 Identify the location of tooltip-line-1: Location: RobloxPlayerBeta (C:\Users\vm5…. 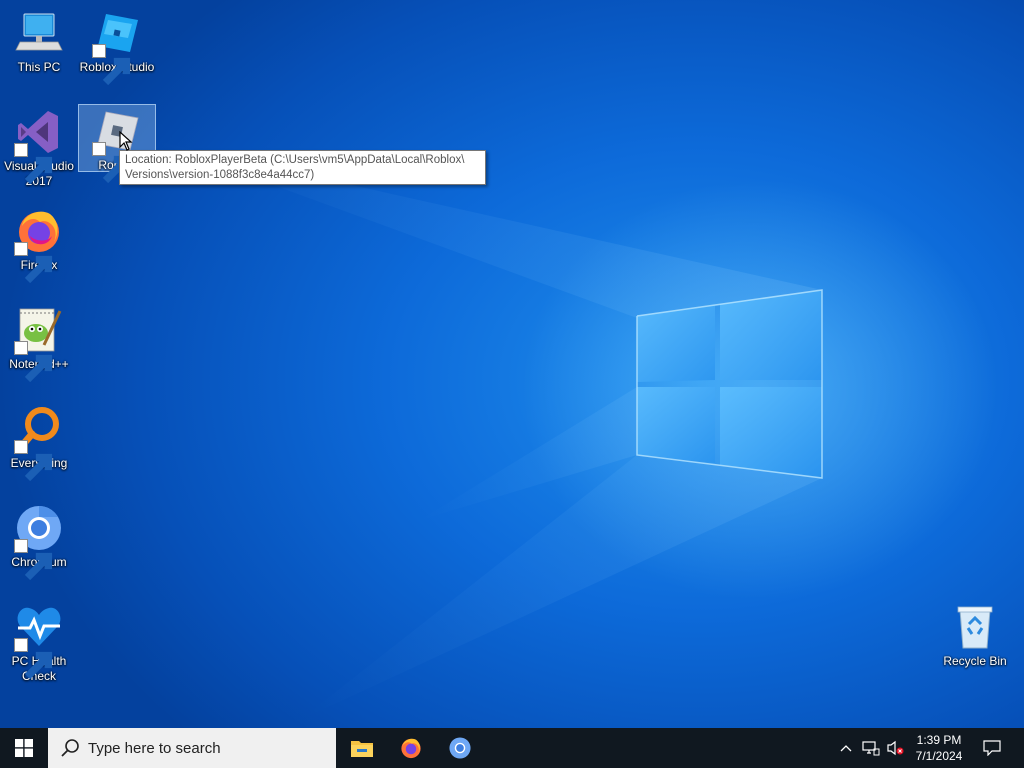
(295, 160).